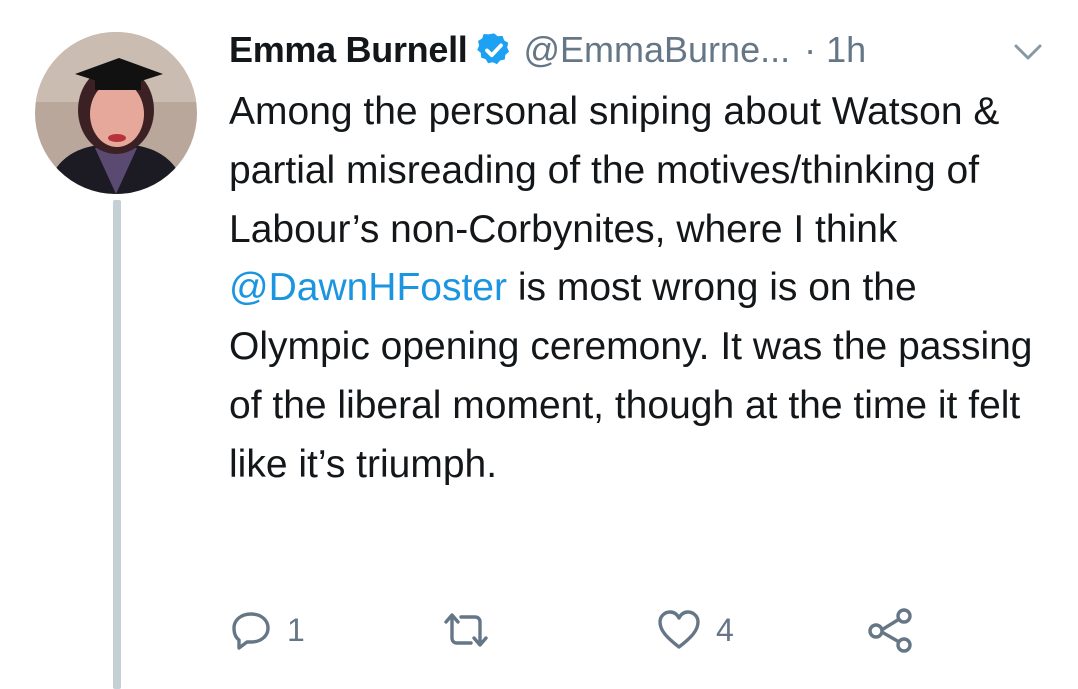 The width and height of the screenshot is (1078, 689). What do you see at coordinates (679, 629) in the screenshot?
I see `heart-icon` at bounding box center [679, 629].